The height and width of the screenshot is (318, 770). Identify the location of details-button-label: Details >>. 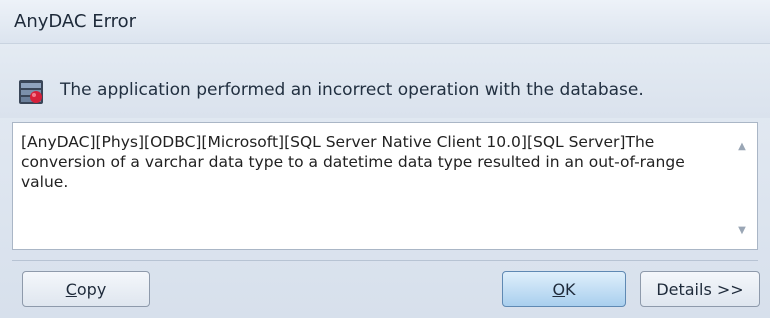
(700, 289).